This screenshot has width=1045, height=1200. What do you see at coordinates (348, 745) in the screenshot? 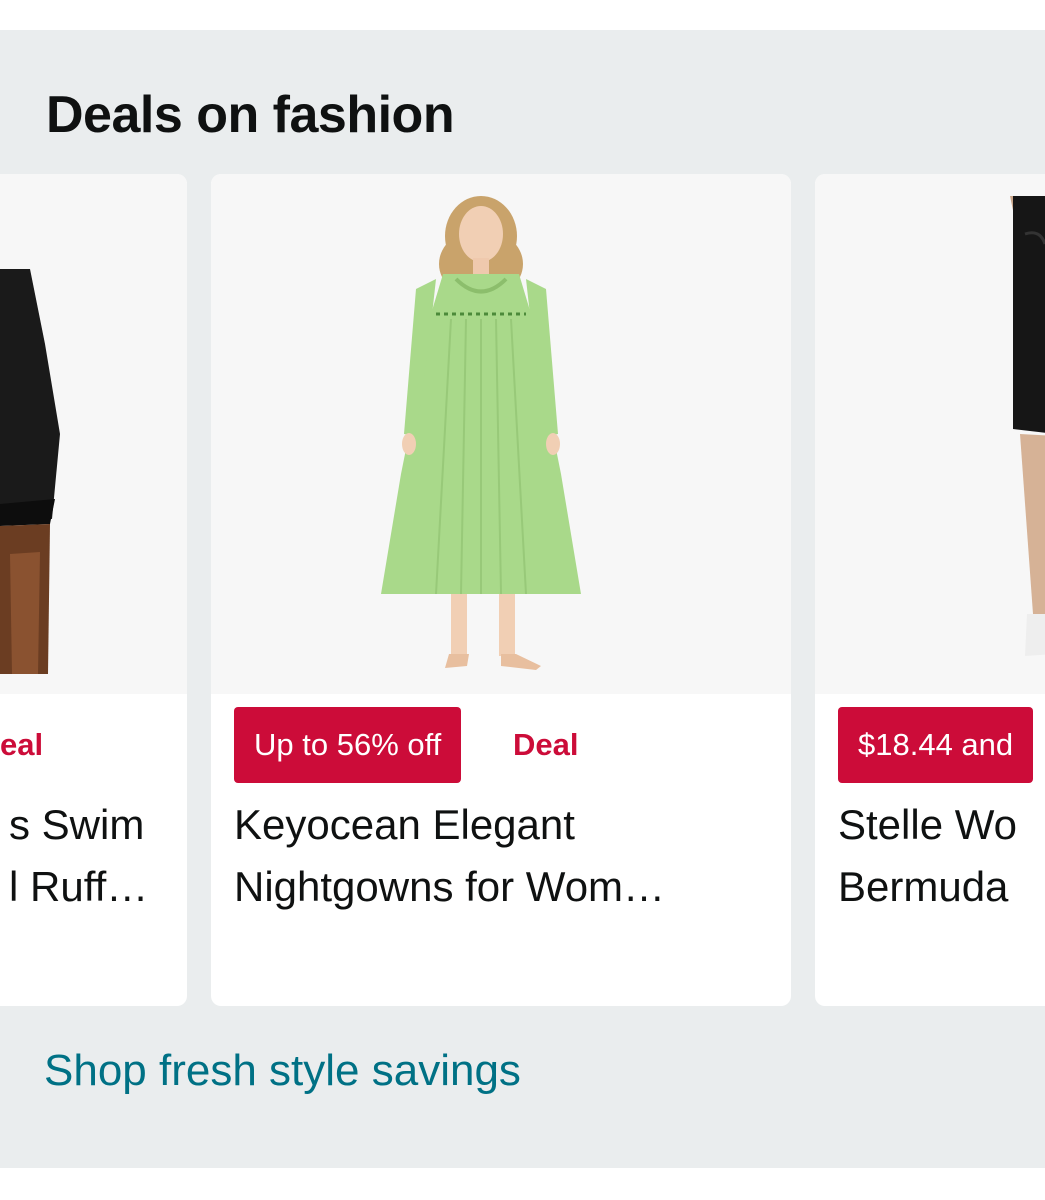
I see `discount-badge-2: Up to 56% off` at bounding box center [348, 745].